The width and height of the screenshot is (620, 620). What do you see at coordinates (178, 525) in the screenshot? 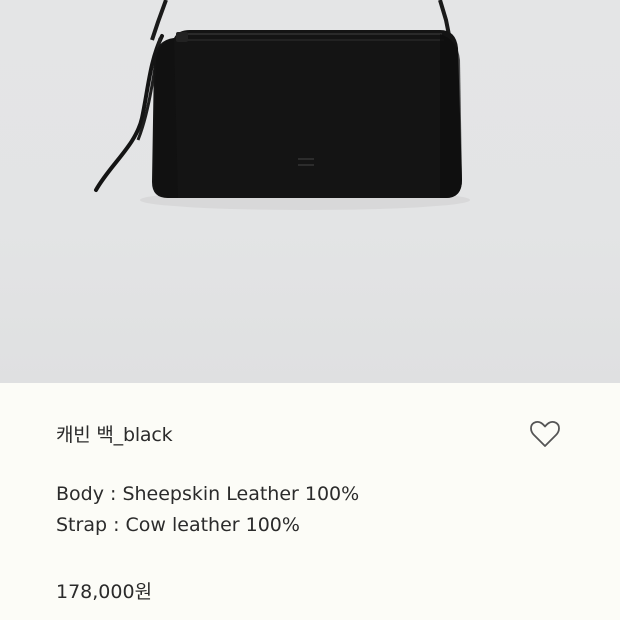
I see `spec-strap-material: Strap : Cow leather 100%` at bounding box center [178, 525].